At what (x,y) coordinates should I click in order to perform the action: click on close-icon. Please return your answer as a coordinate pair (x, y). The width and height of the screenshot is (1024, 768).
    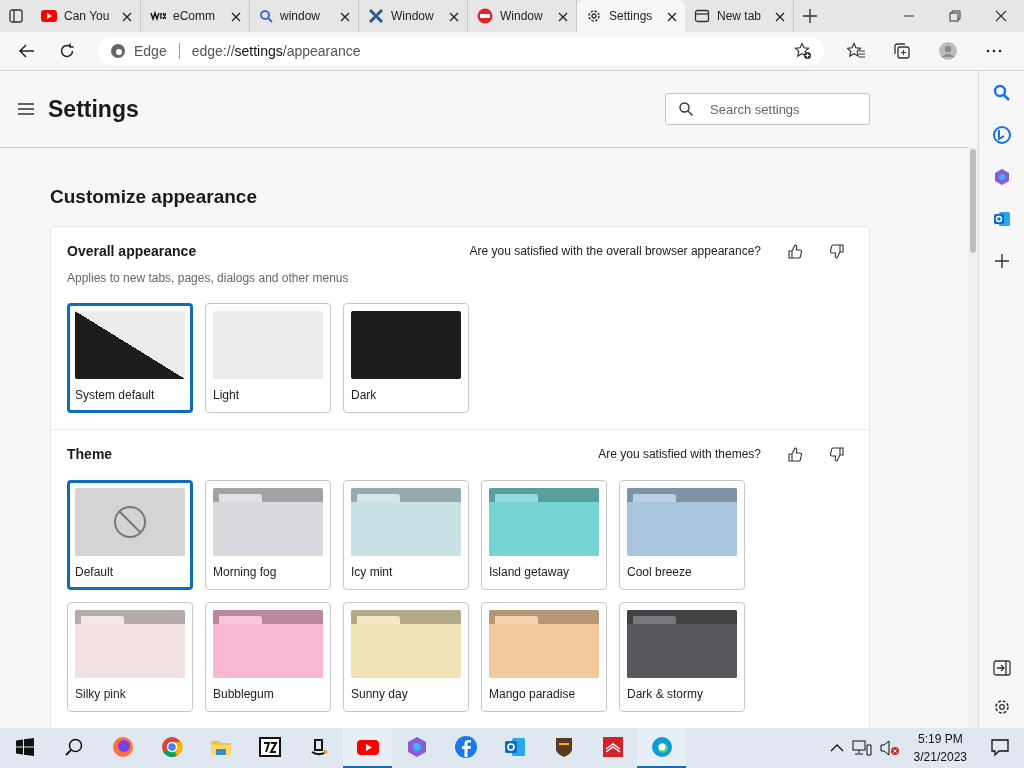
    Looking at the image, I should click on (1001, 16).